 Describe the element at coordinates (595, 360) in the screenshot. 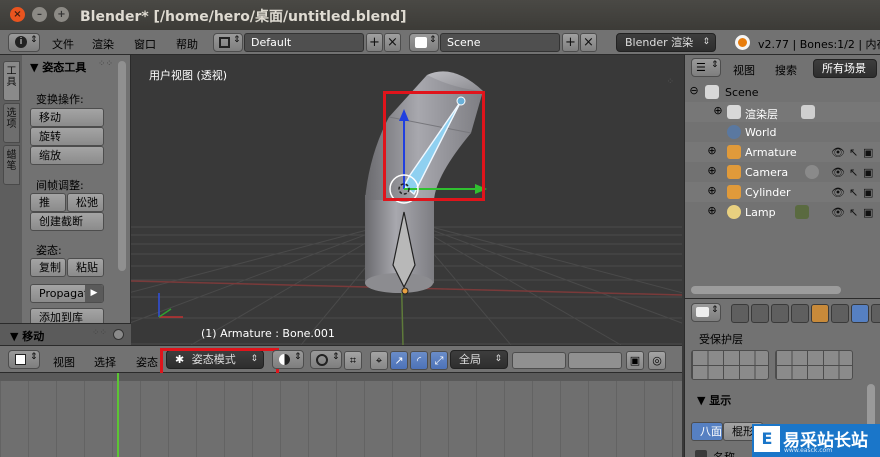

I see `layer-buttons-b` at that location.